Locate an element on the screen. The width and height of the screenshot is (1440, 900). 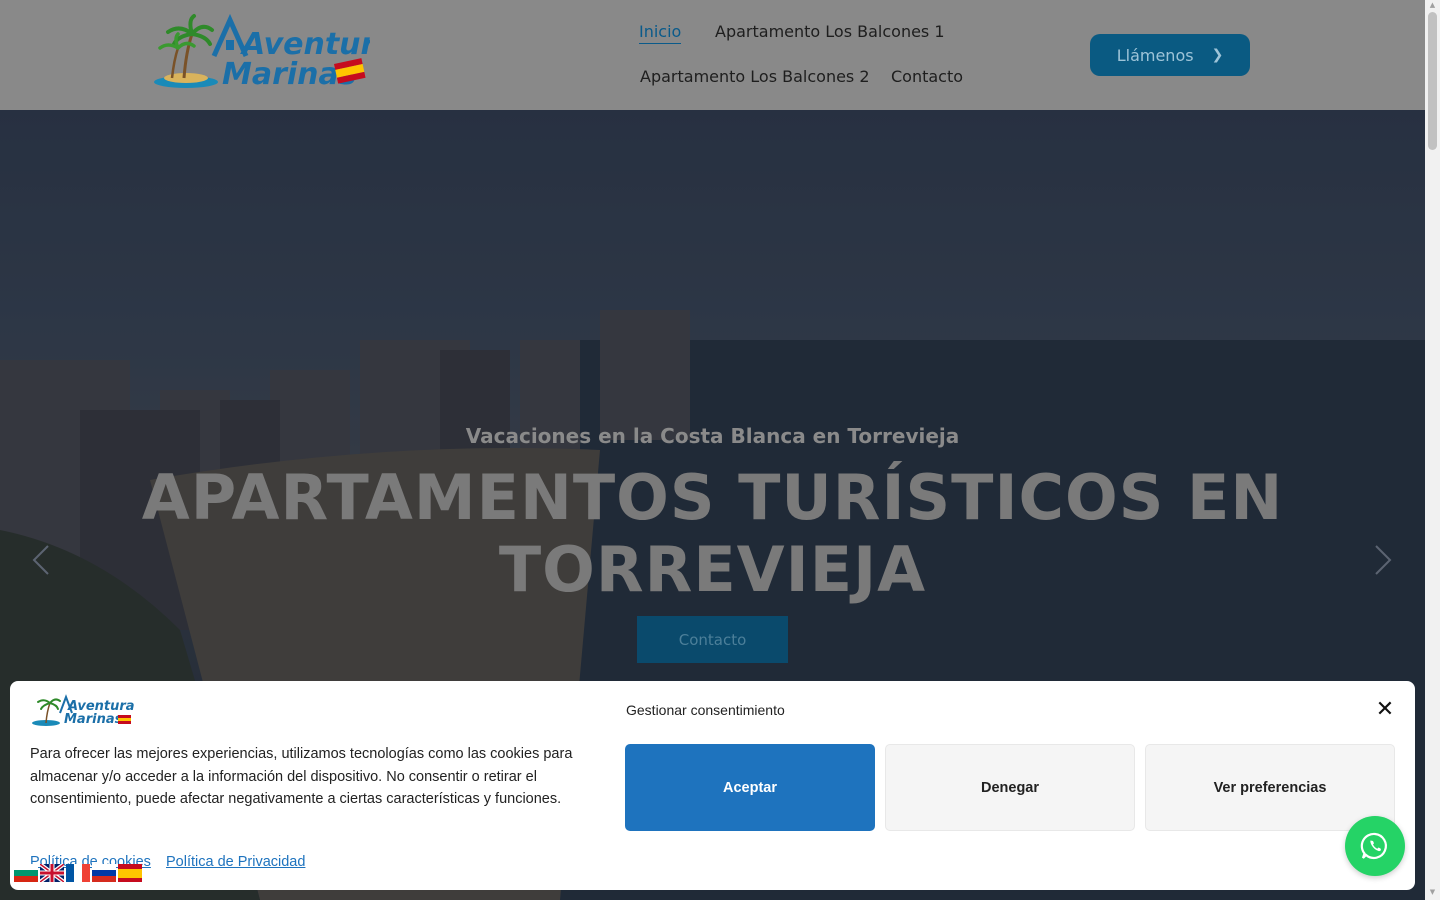
hero-contact-label: Contacto is located at coordinates (712, 639).